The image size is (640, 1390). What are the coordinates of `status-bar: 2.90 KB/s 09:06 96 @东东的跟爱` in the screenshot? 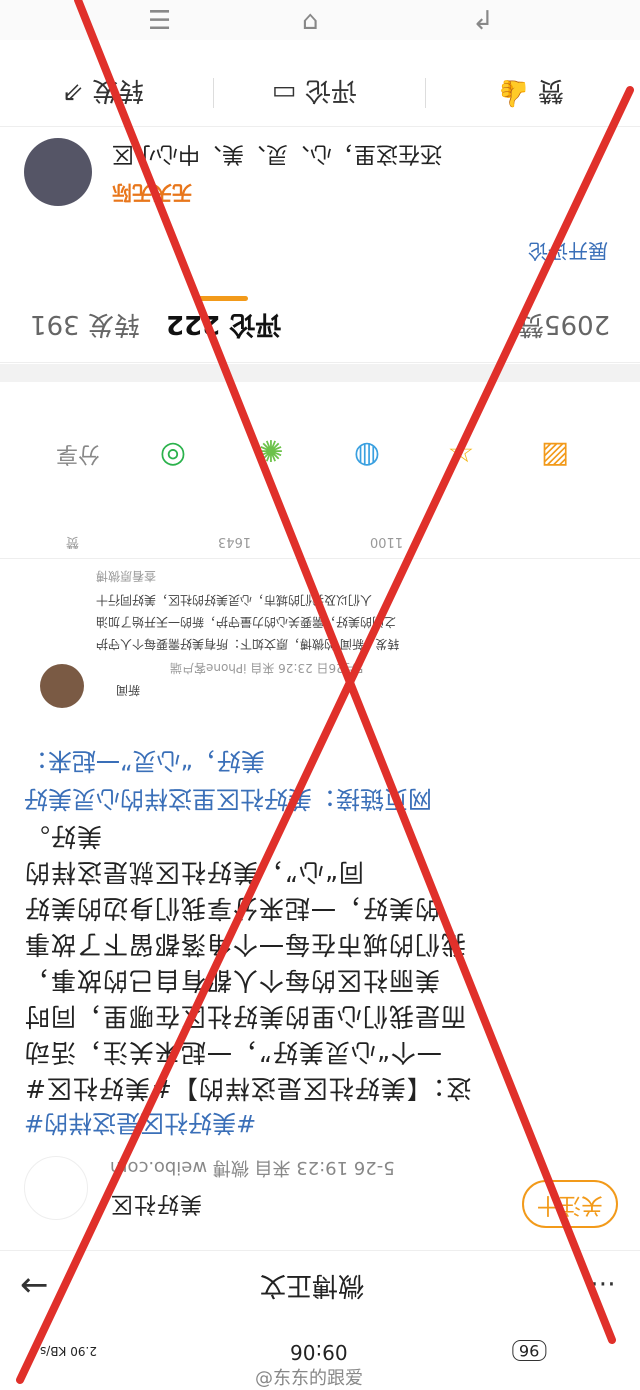 It's located at (320, 1360).